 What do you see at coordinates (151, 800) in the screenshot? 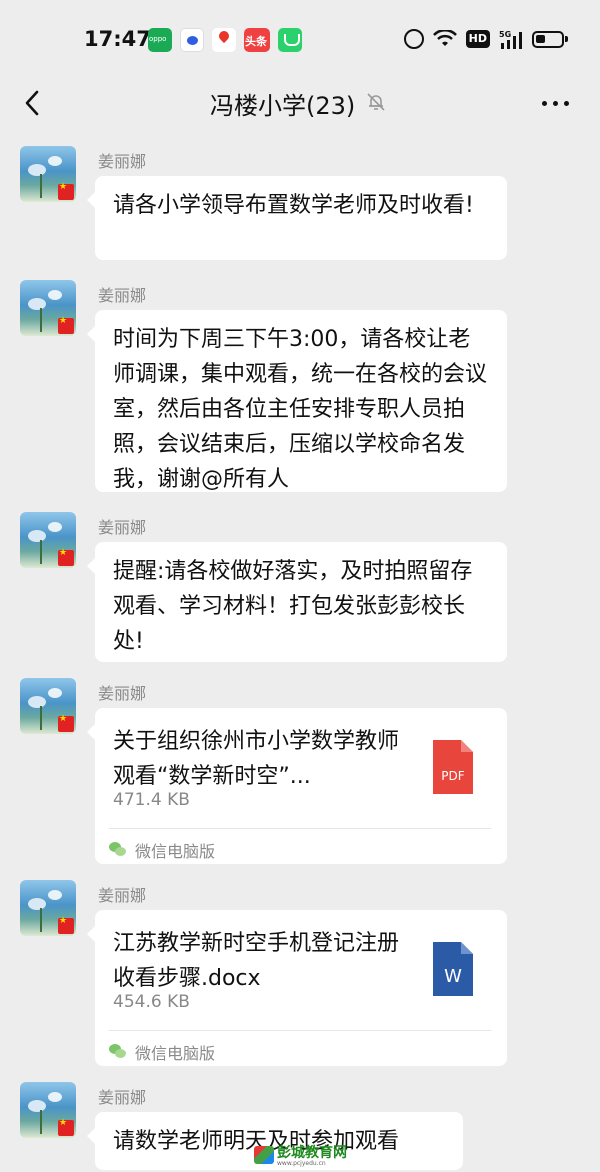
I see `file-size: 471.4 KB` at bounding box center [151, 800].